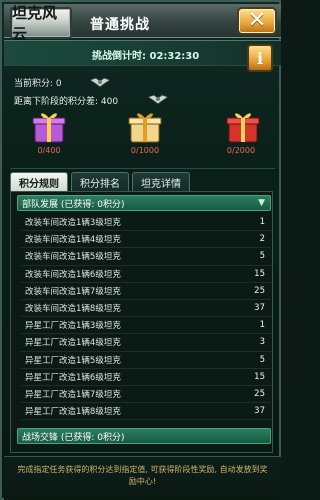 The image size is (320, 500). I want to click on chevron-down-icon: ▼, so click(261, 203).